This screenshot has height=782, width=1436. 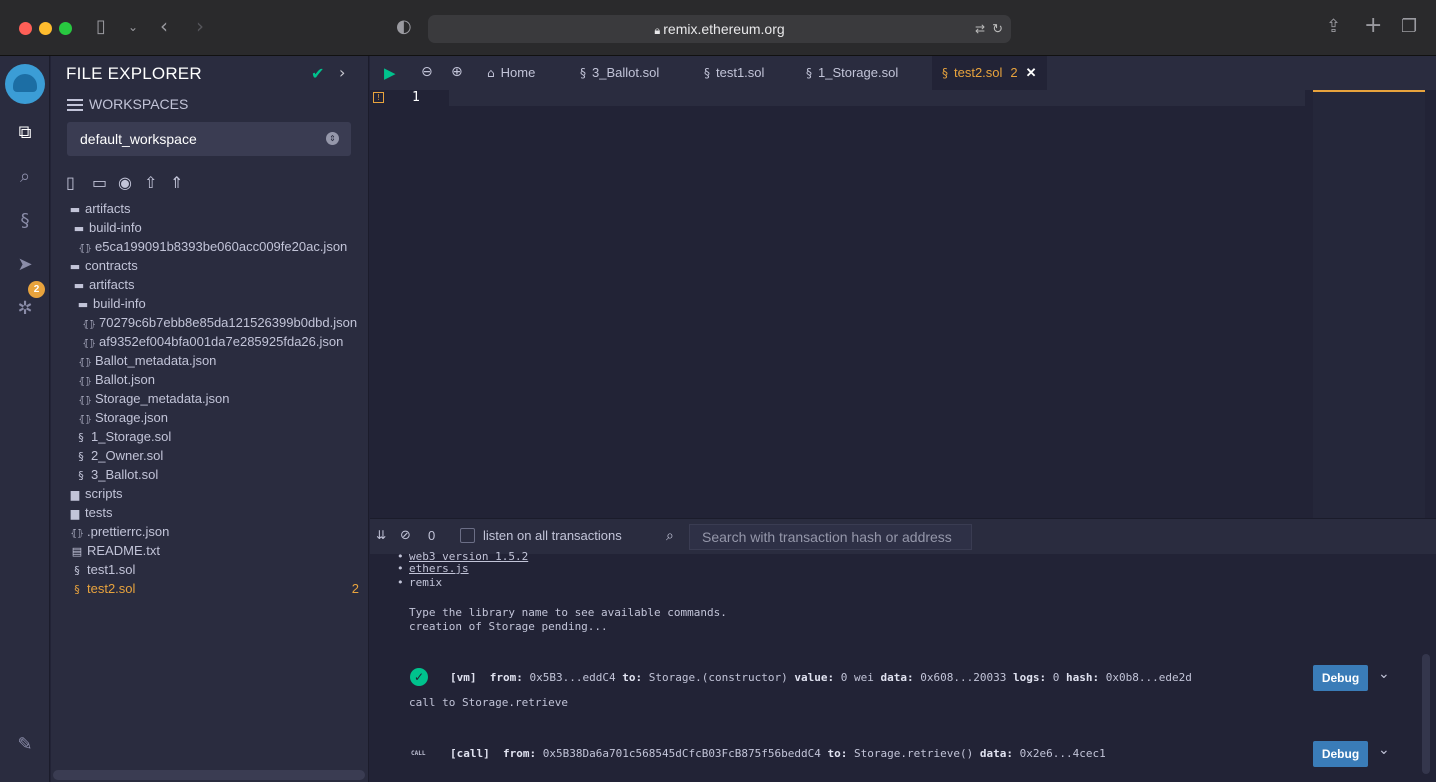 I want to click on value-value: 0 wei, so click(x=857, y=677).